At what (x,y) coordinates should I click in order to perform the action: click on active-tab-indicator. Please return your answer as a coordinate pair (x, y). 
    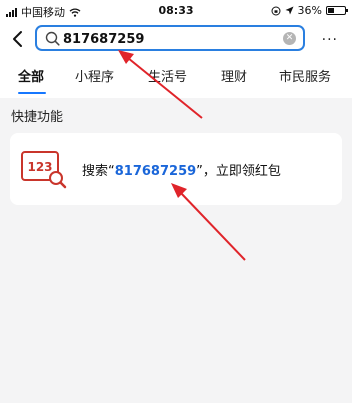
    Looking at the image, I should click on (32, 93).